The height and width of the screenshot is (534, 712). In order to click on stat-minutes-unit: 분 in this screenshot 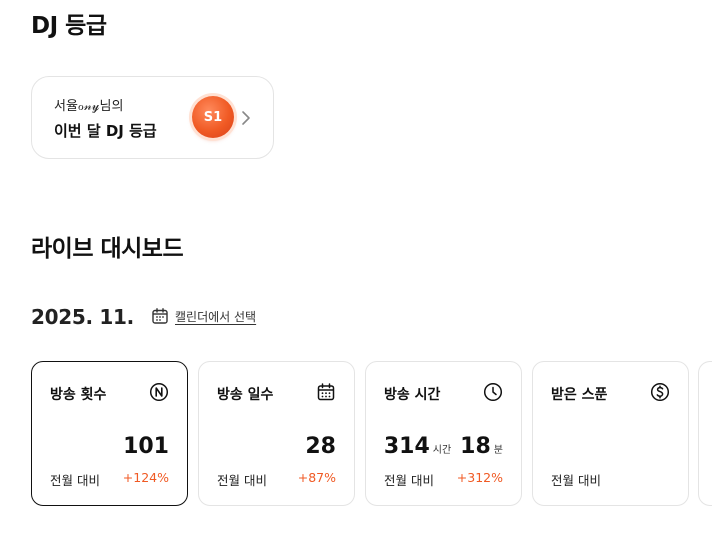, I will do `click(498, 450)`.